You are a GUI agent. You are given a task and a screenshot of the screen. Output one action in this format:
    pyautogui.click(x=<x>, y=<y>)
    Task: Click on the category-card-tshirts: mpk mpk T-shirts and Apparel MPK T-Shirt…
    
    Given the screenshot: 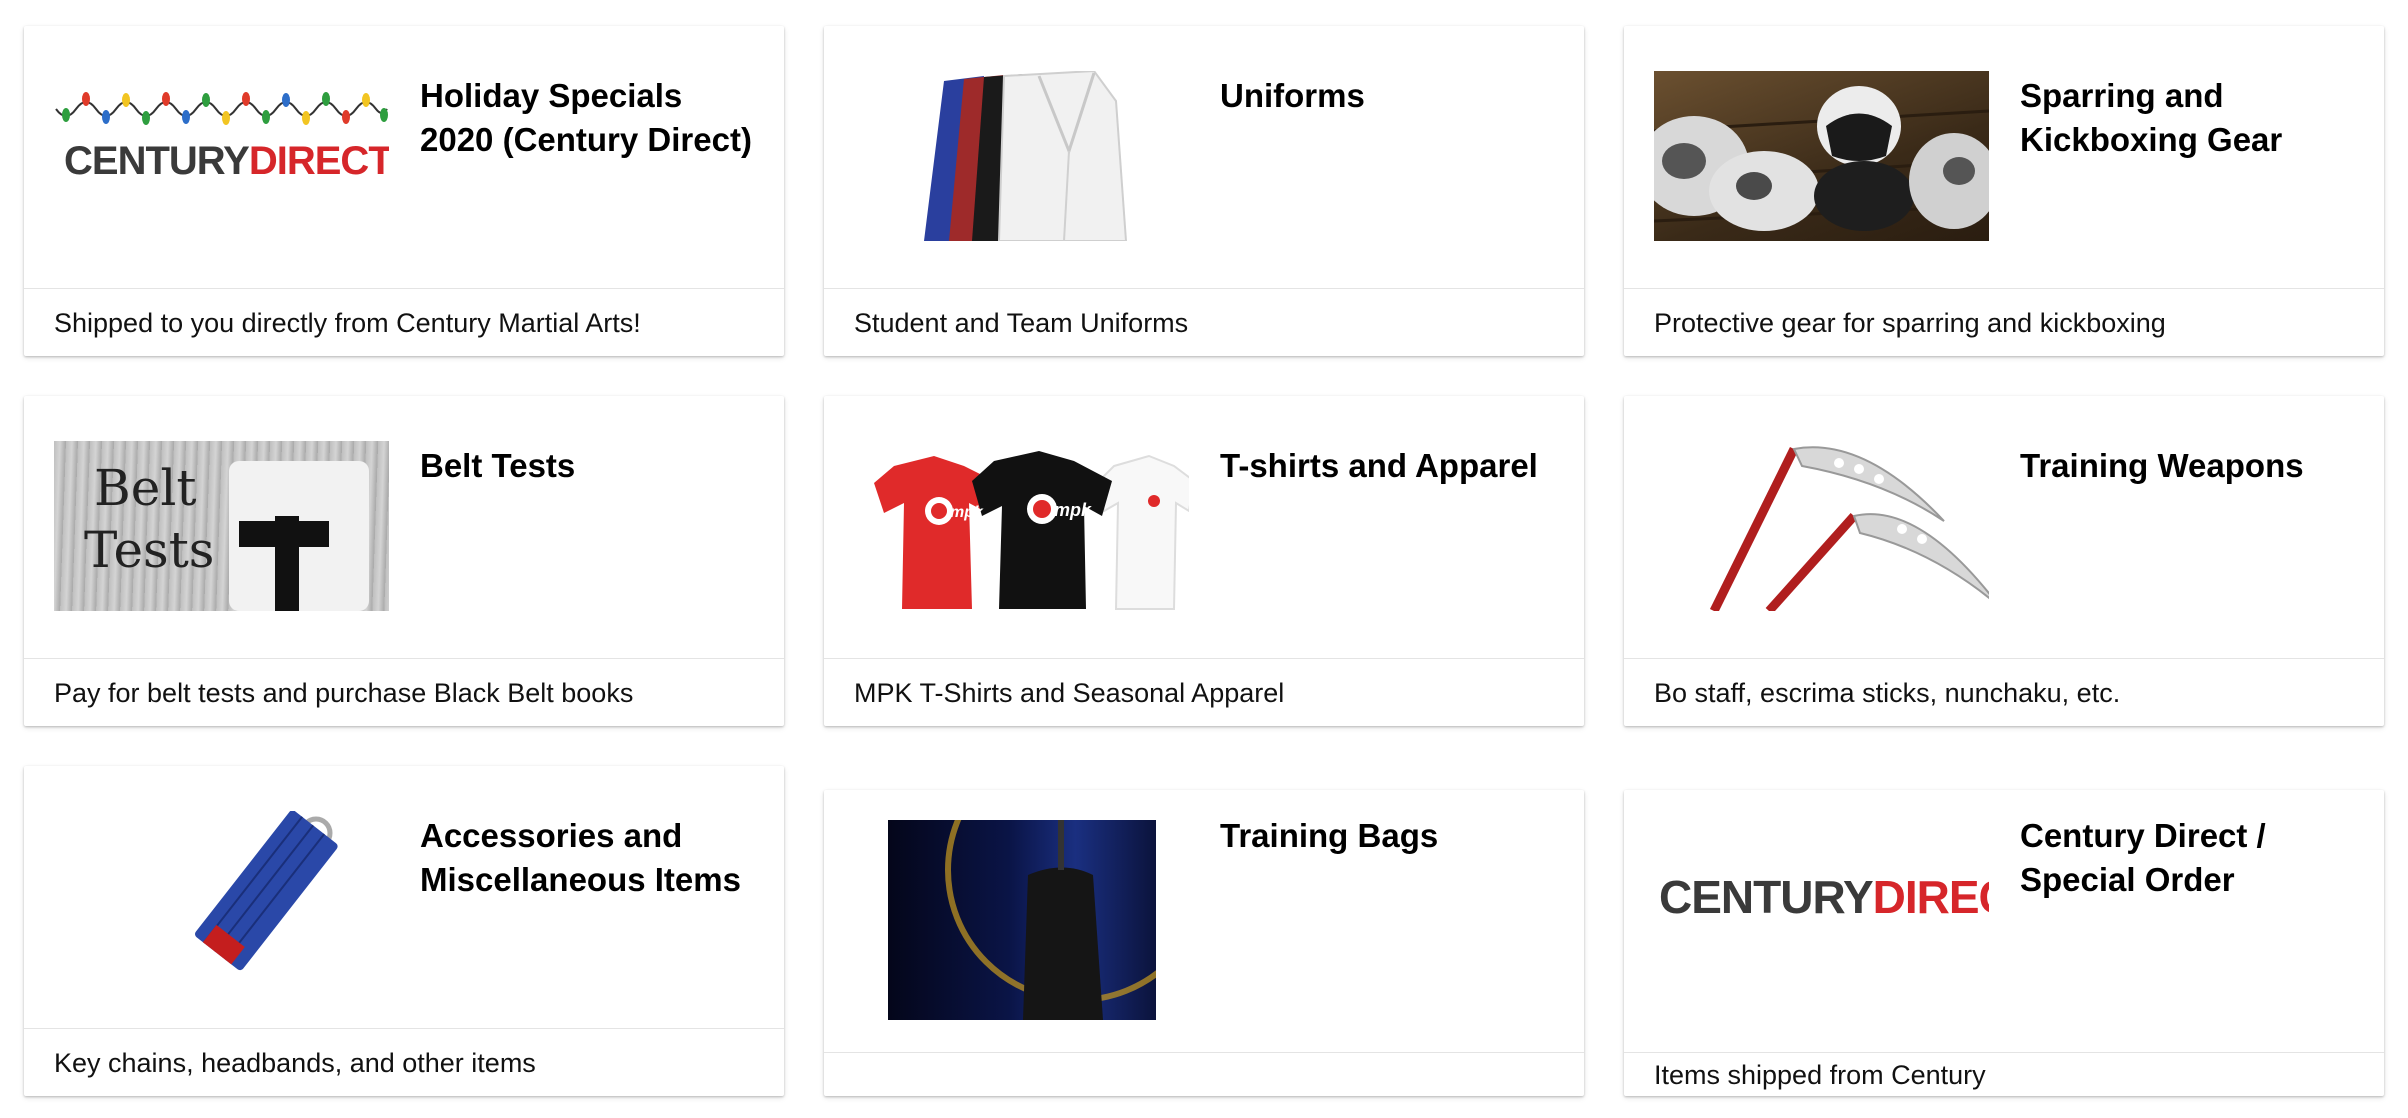 What is the action you would take?
    pyautogui.click(x=1204, y=561)
    